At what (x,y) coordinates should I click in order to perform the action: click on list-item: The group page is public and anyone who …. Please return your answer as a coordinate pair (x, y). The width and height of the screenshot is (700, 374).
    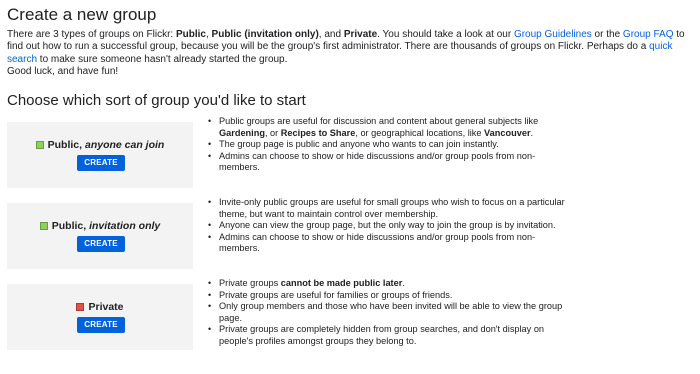
    Looking at the image, I should click on (388, 145).